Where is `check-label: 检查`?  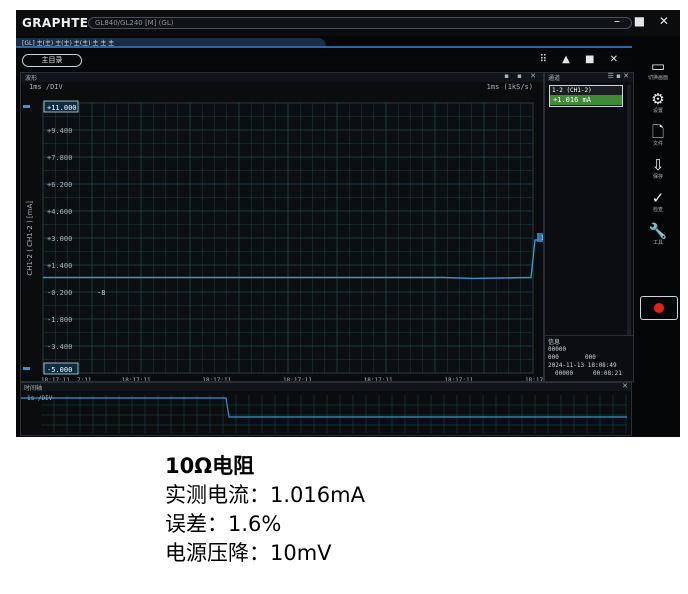 check-label: 检查 is located at coordinates (657, 210).